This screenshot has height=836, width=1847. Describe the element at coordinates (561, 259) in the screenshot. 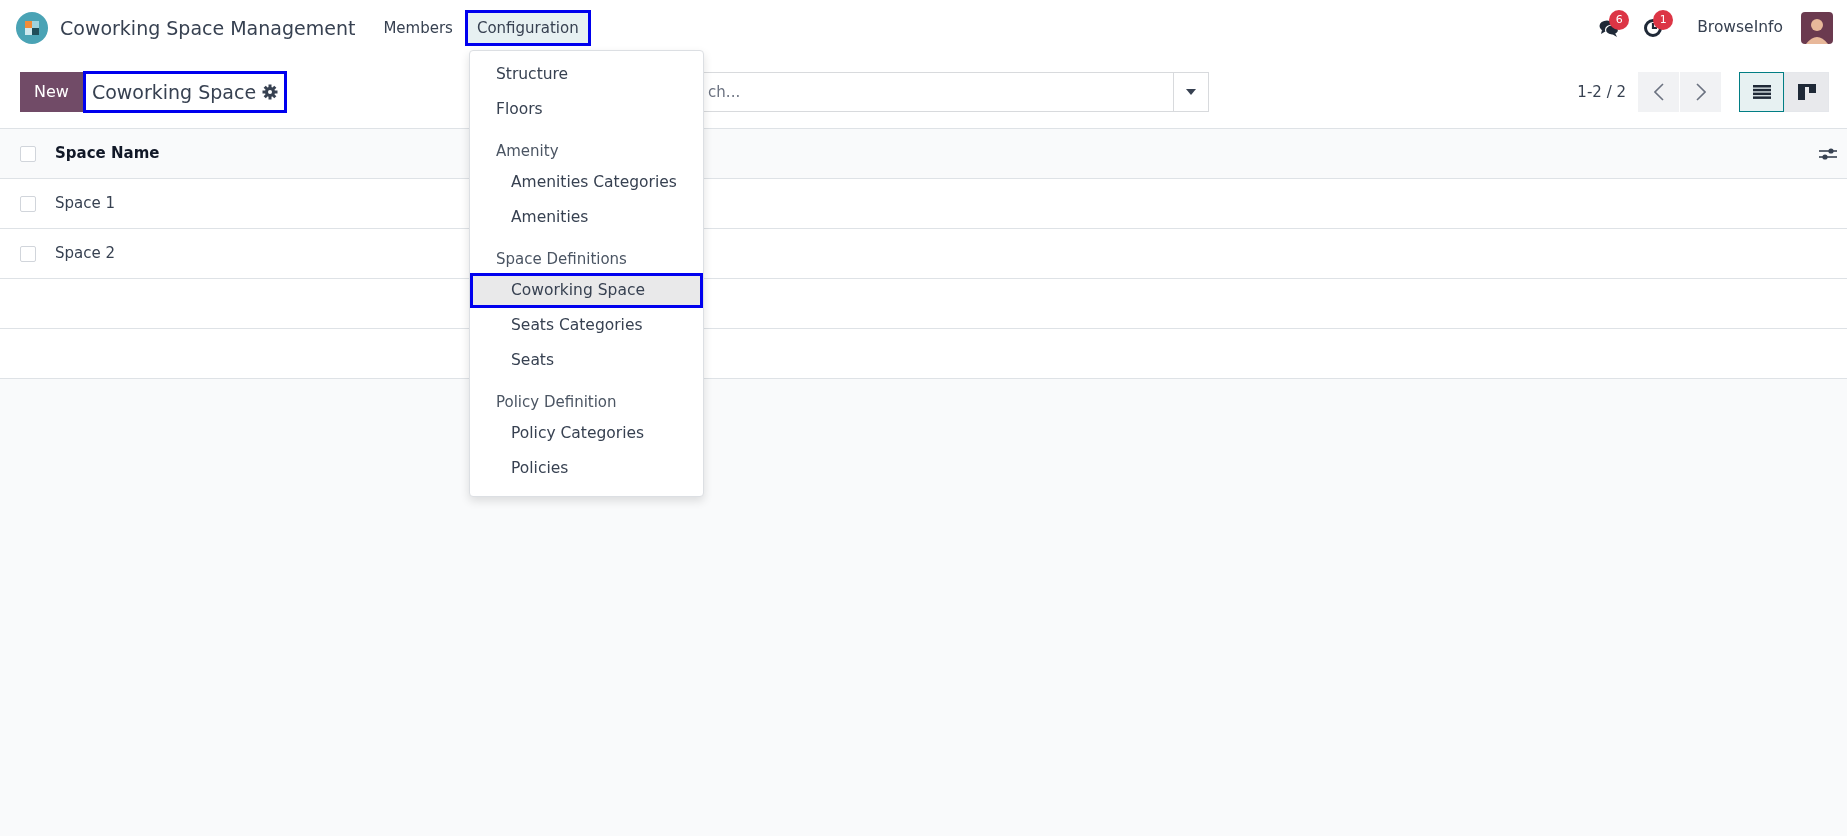

I see `menu-section-header: Space Definitions` at that location.